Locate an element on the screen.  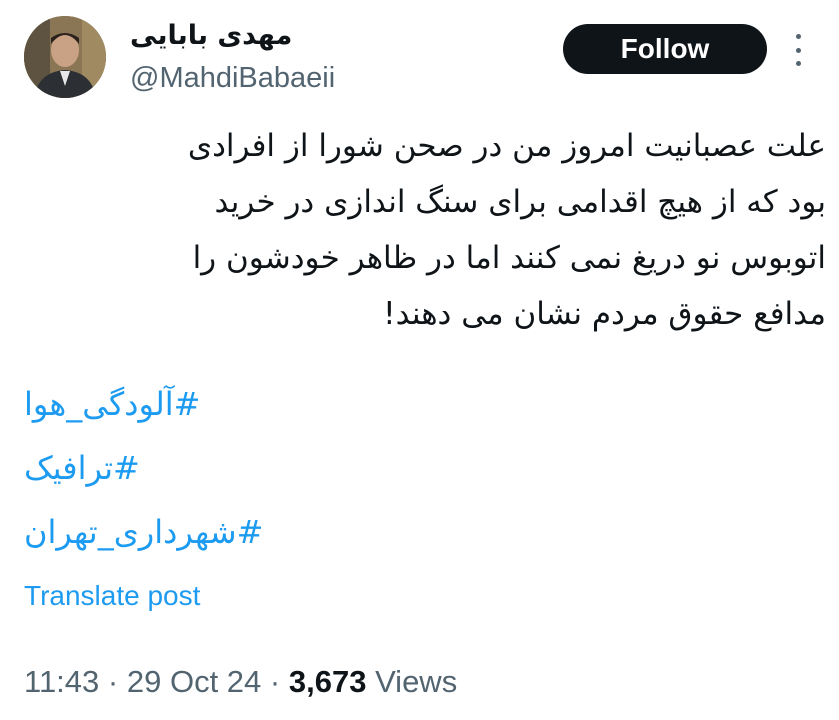
hashtag-link: #آلودگی_هوا is located at coordinates (112, 404).